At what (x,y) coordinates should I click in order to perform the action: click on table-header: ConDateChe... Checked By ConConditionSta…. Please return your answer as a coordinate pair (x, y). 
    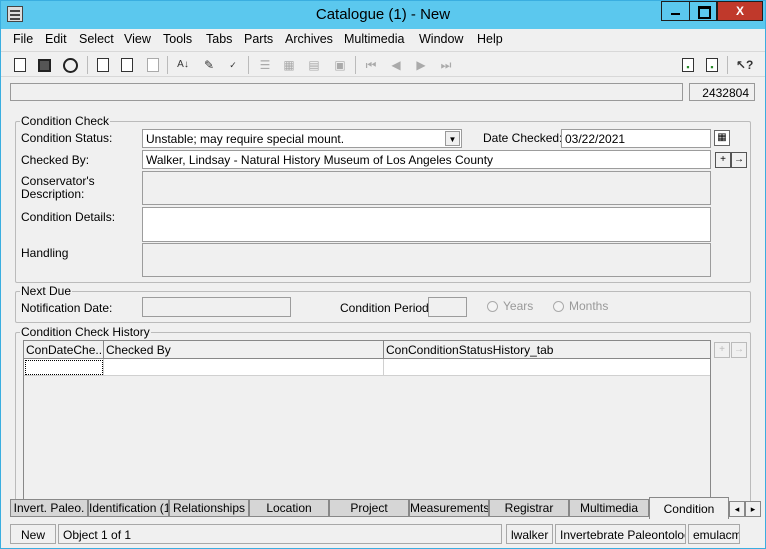
    Looking at the image, I should click on (367, 350).